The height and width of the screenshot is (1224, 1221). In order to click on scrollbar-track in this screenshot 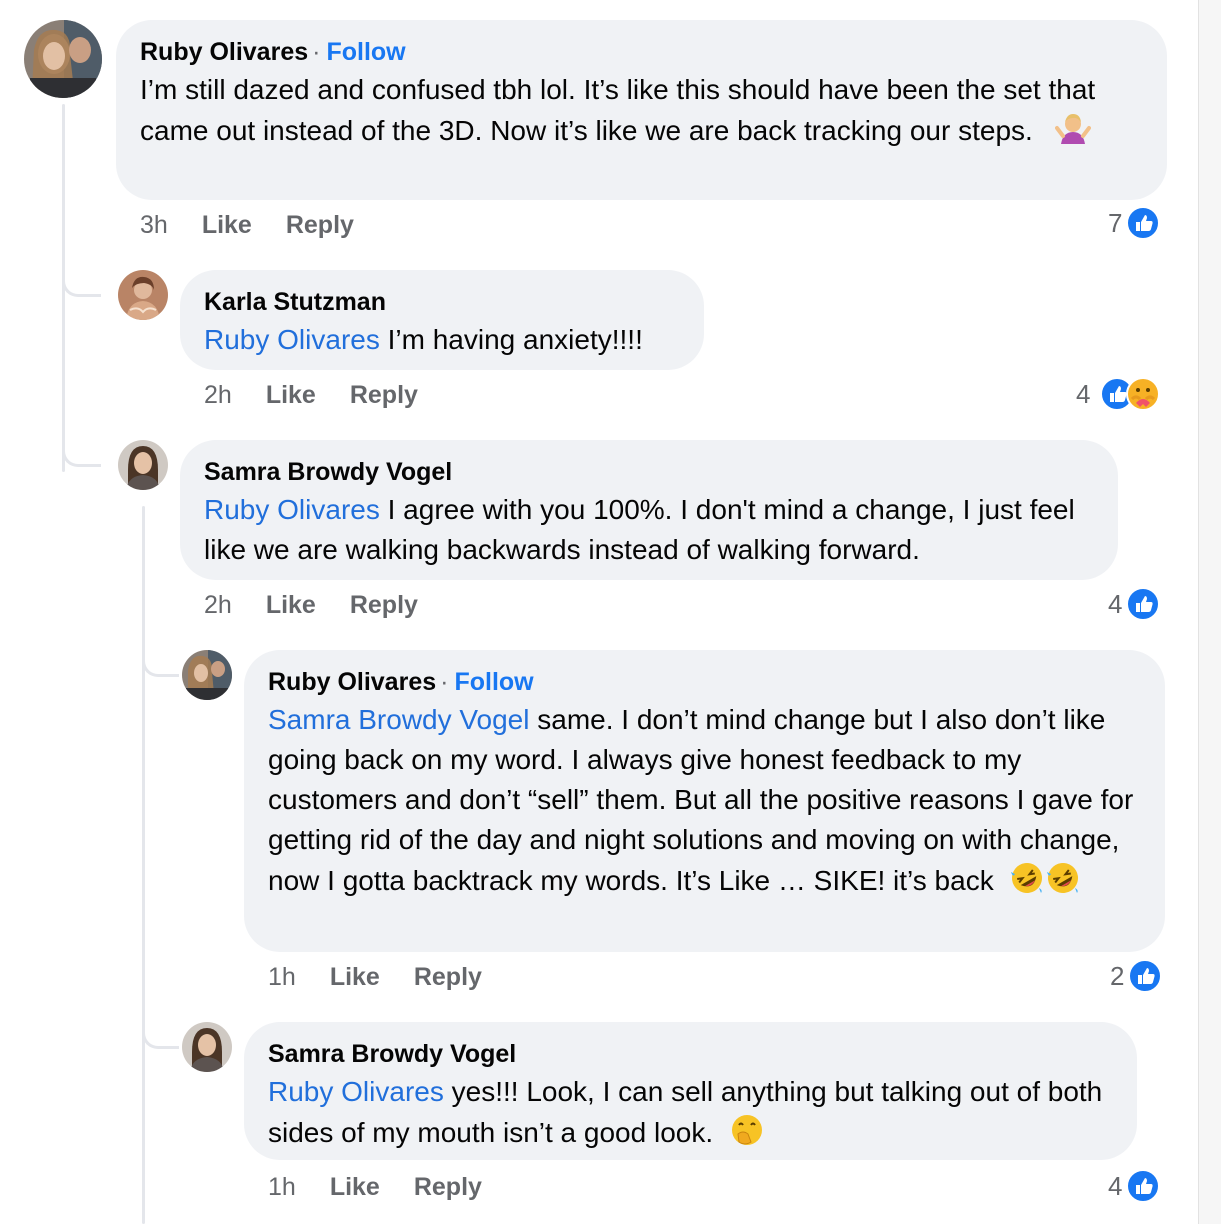, I will do `click(1209, 612)`.